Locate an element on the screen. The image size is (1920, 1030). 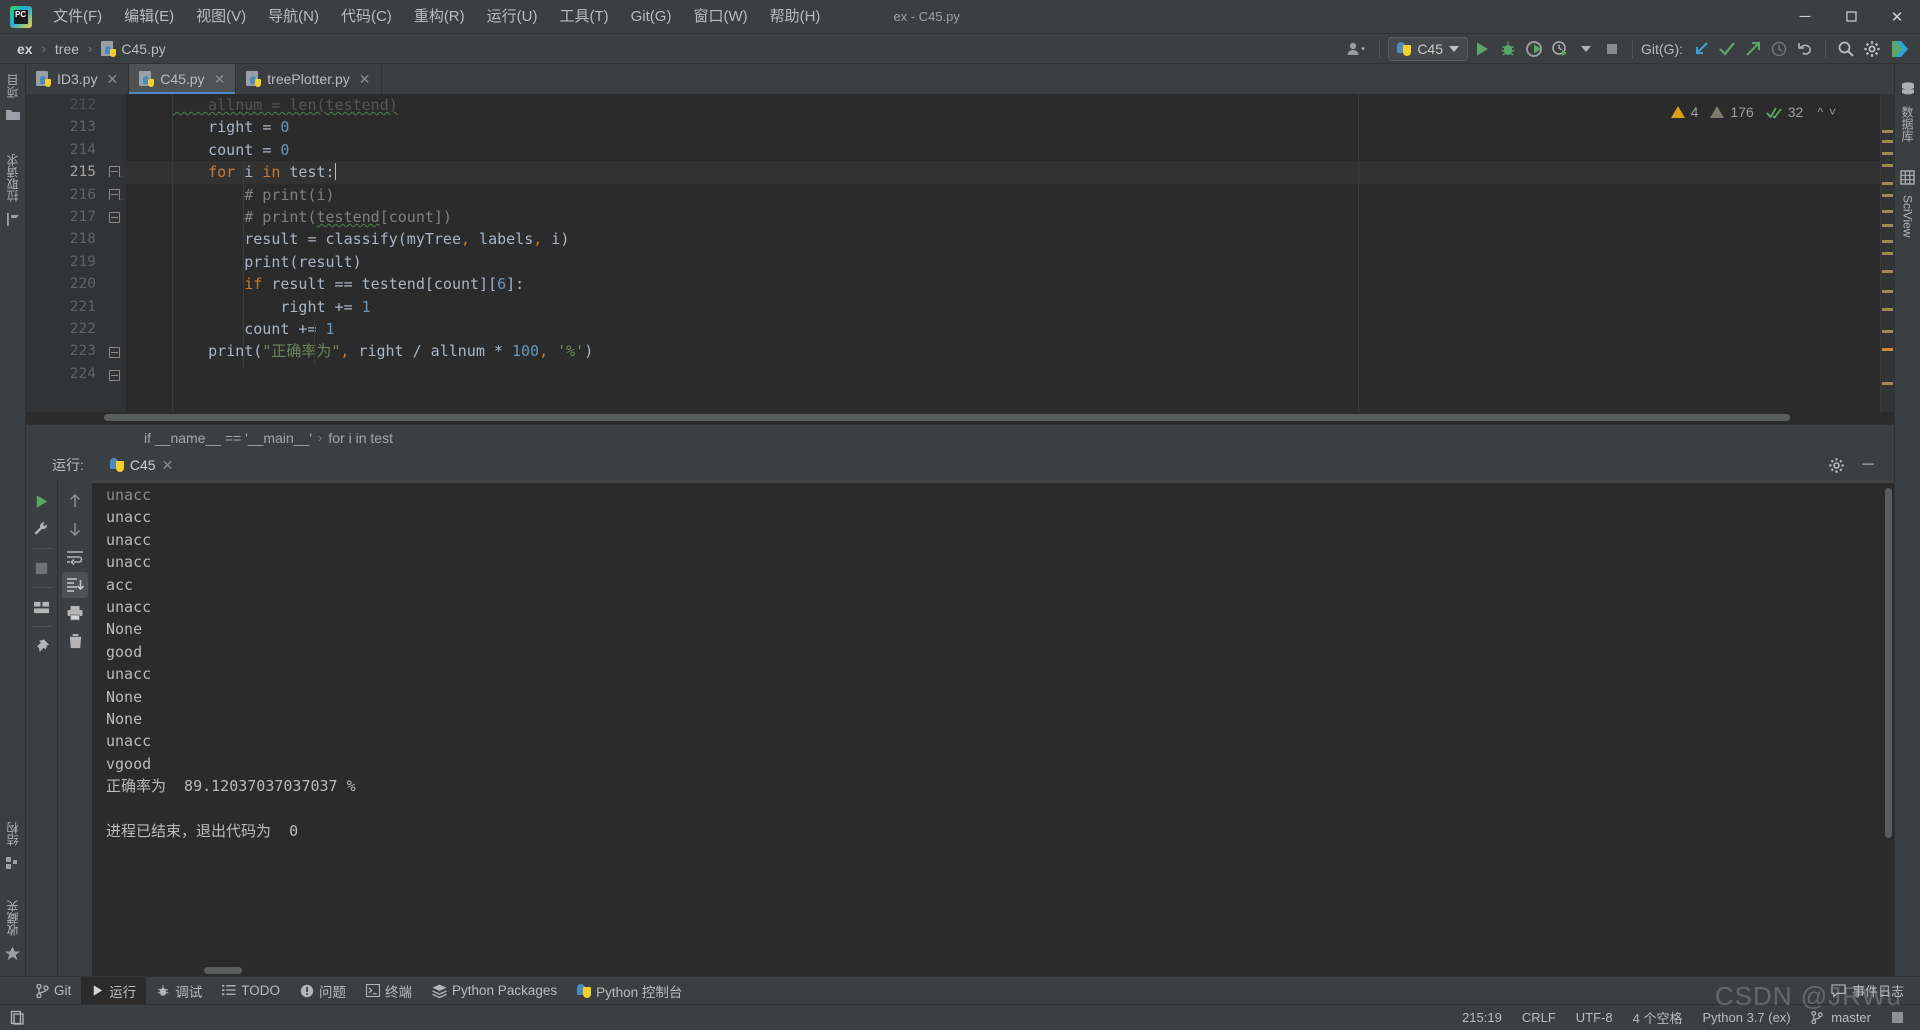
editor-tab-c45: C45.py ✕ is located at coordinates (183, 79).